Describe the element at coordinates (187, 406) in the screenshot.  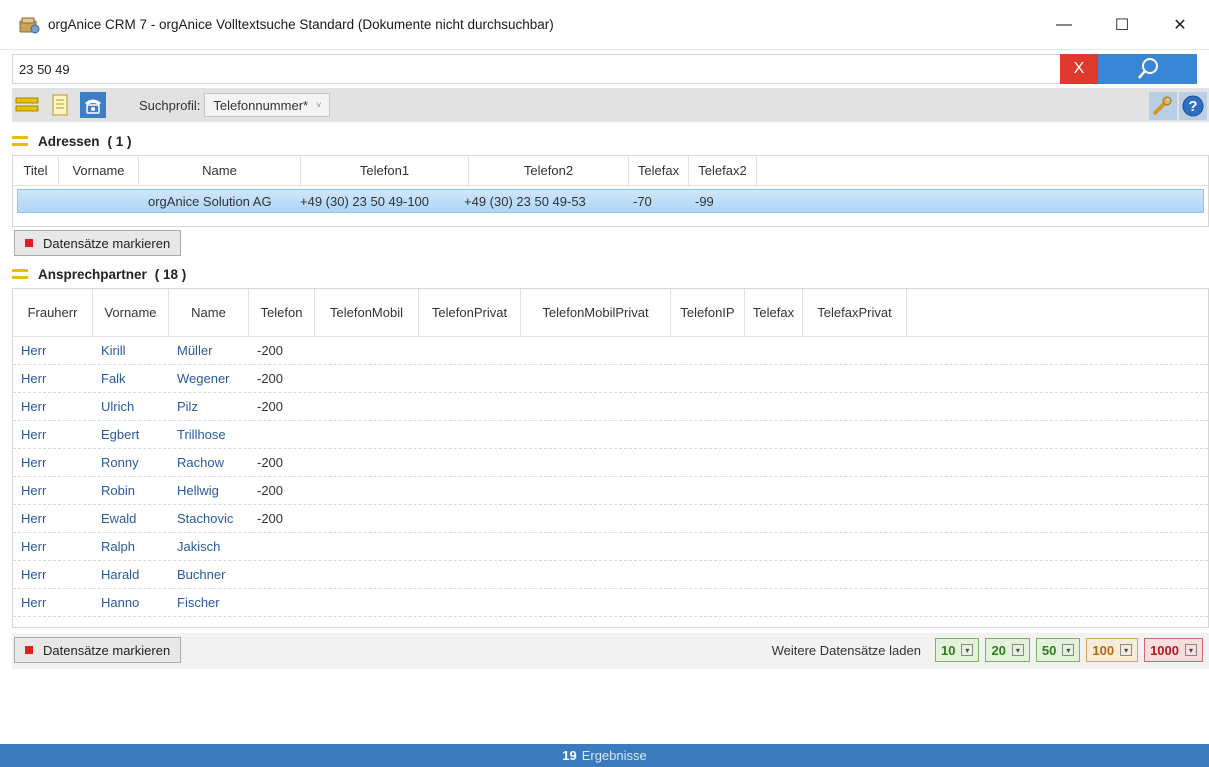
I see `cell-last-name: Pilz` at that location.